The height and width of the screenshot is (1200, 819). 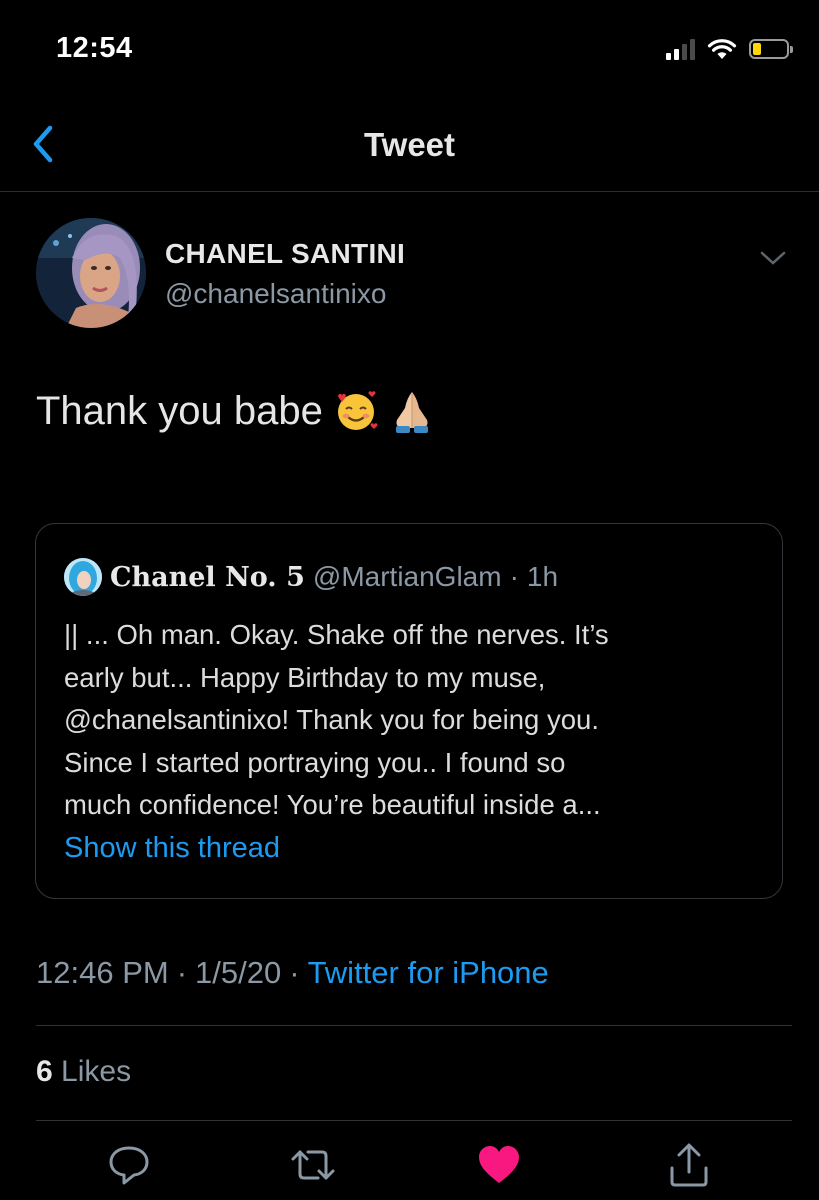 What do you see at coordinates (96, 1071) in the screenshot?
I see `likes-label: Likes` at bounding box center [96, 1071].